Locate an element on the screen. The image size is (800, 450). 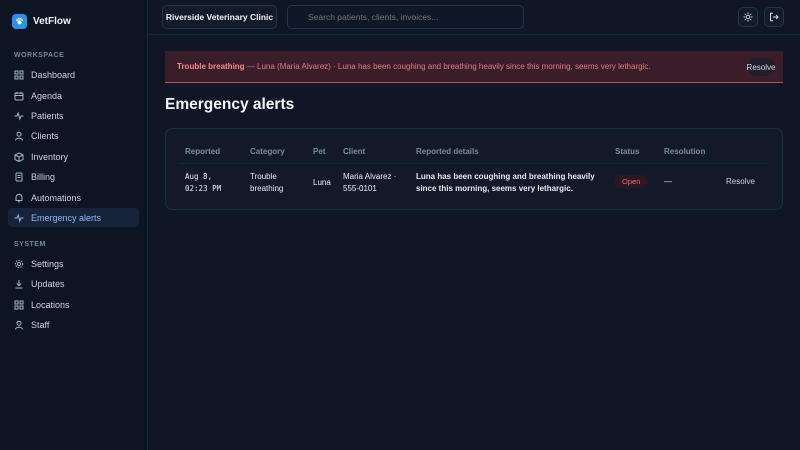
gear-icon is located at coordinates (19, 263).